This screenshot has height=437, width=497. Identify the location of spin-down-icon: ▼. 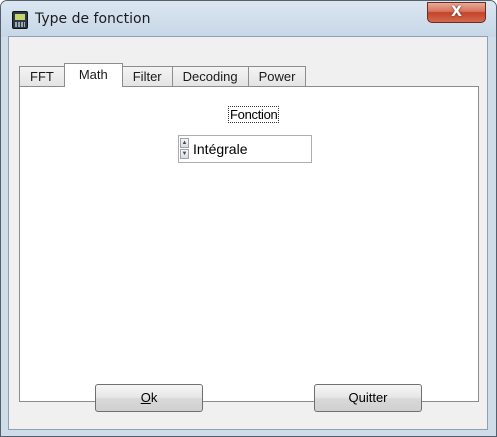
(184, 154).